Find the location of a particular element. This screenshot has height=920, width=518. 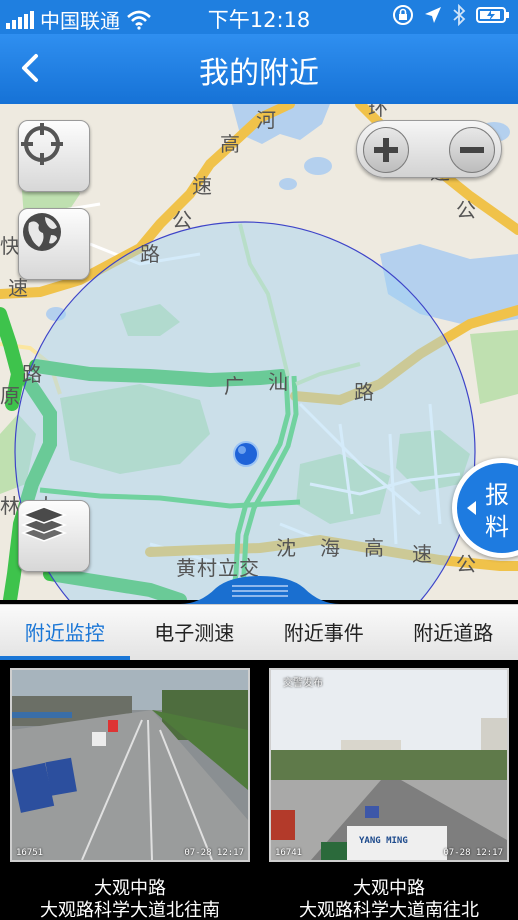

truck-logo-text: YANG MING is located at coordinates (383, 841).